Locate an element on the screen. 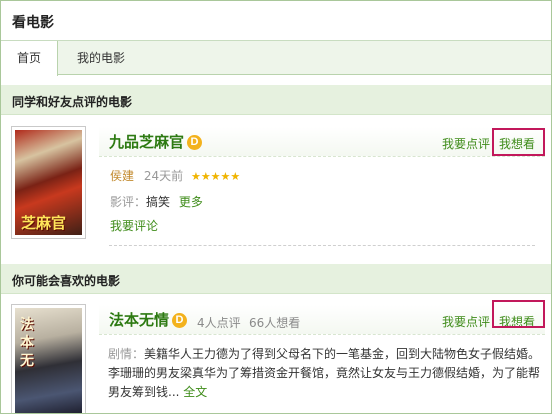 Image resolution: width=552 pixels, height=414 pixels. review-tags-row: 影评：搞笑 更多 is located at coordinates (156, 201).